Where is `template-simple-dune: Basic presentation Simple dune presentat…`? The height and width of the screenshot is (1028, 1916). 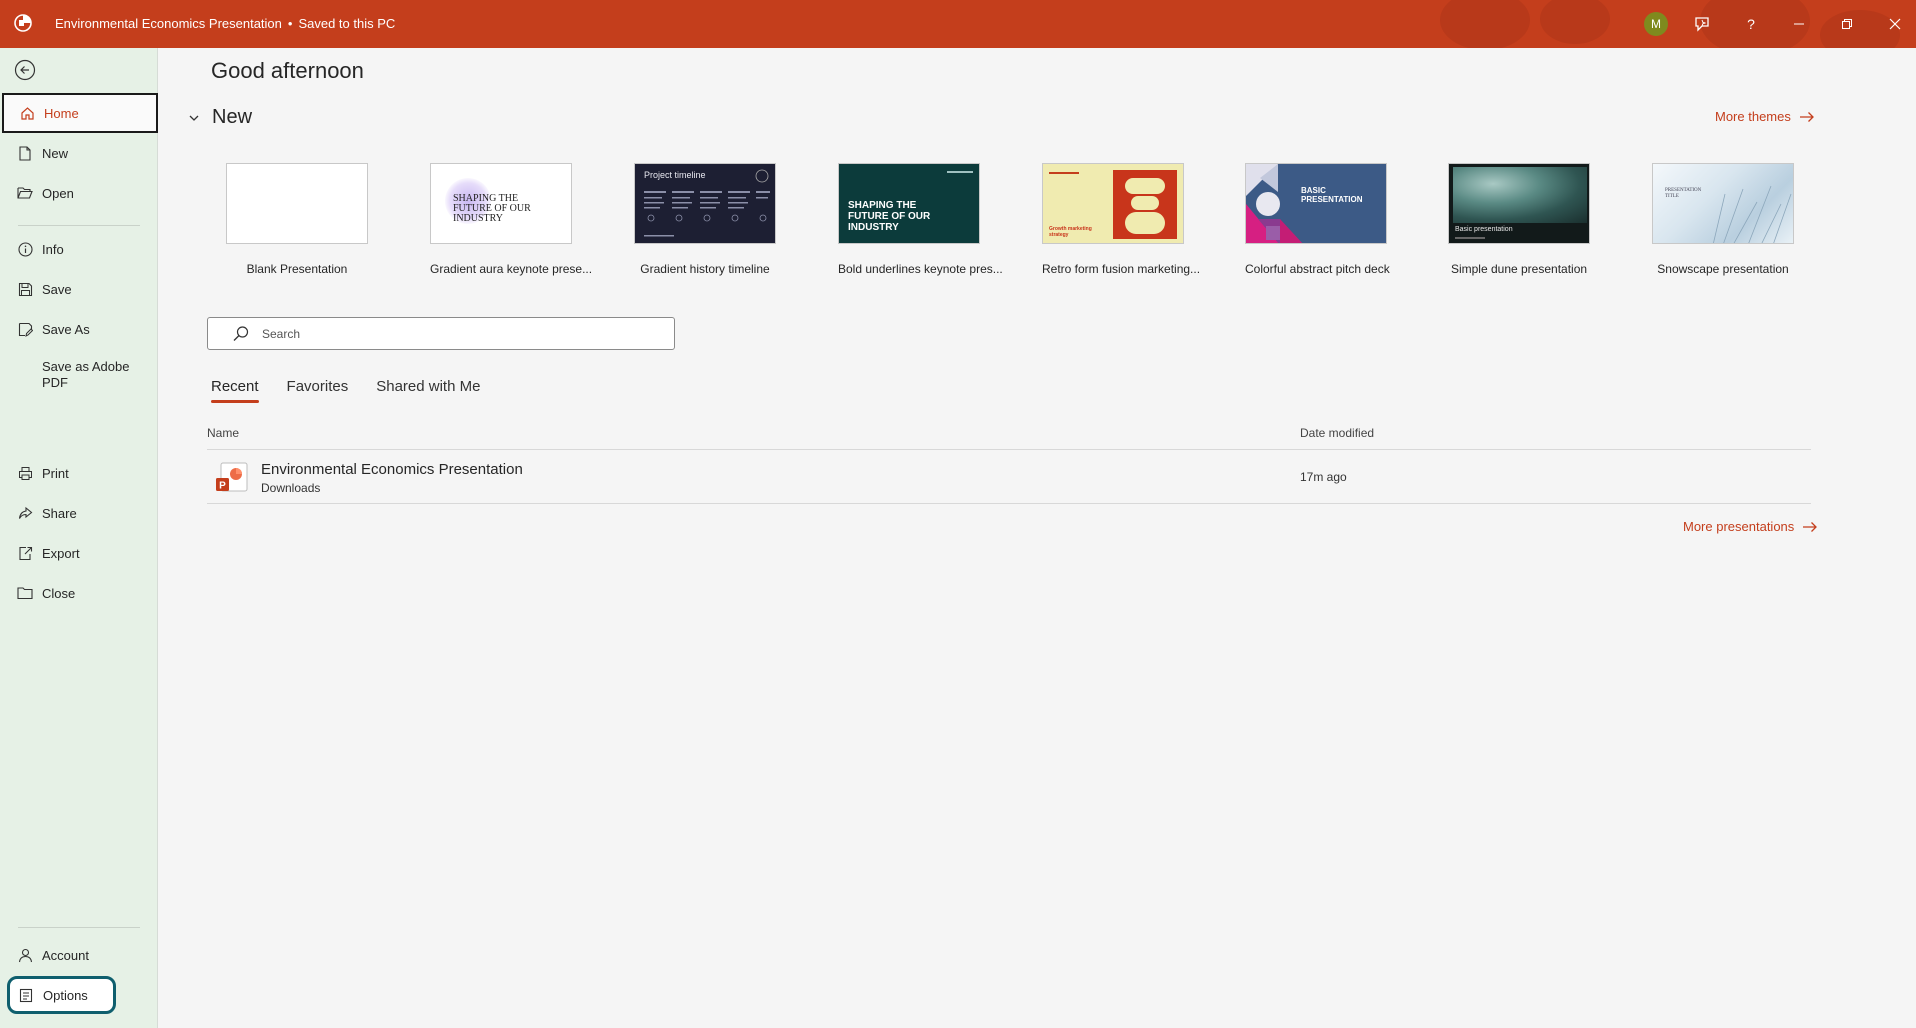 template-simple-dune: Basic presentation Simple dune presentat… is located at coordinates (1519, 219).